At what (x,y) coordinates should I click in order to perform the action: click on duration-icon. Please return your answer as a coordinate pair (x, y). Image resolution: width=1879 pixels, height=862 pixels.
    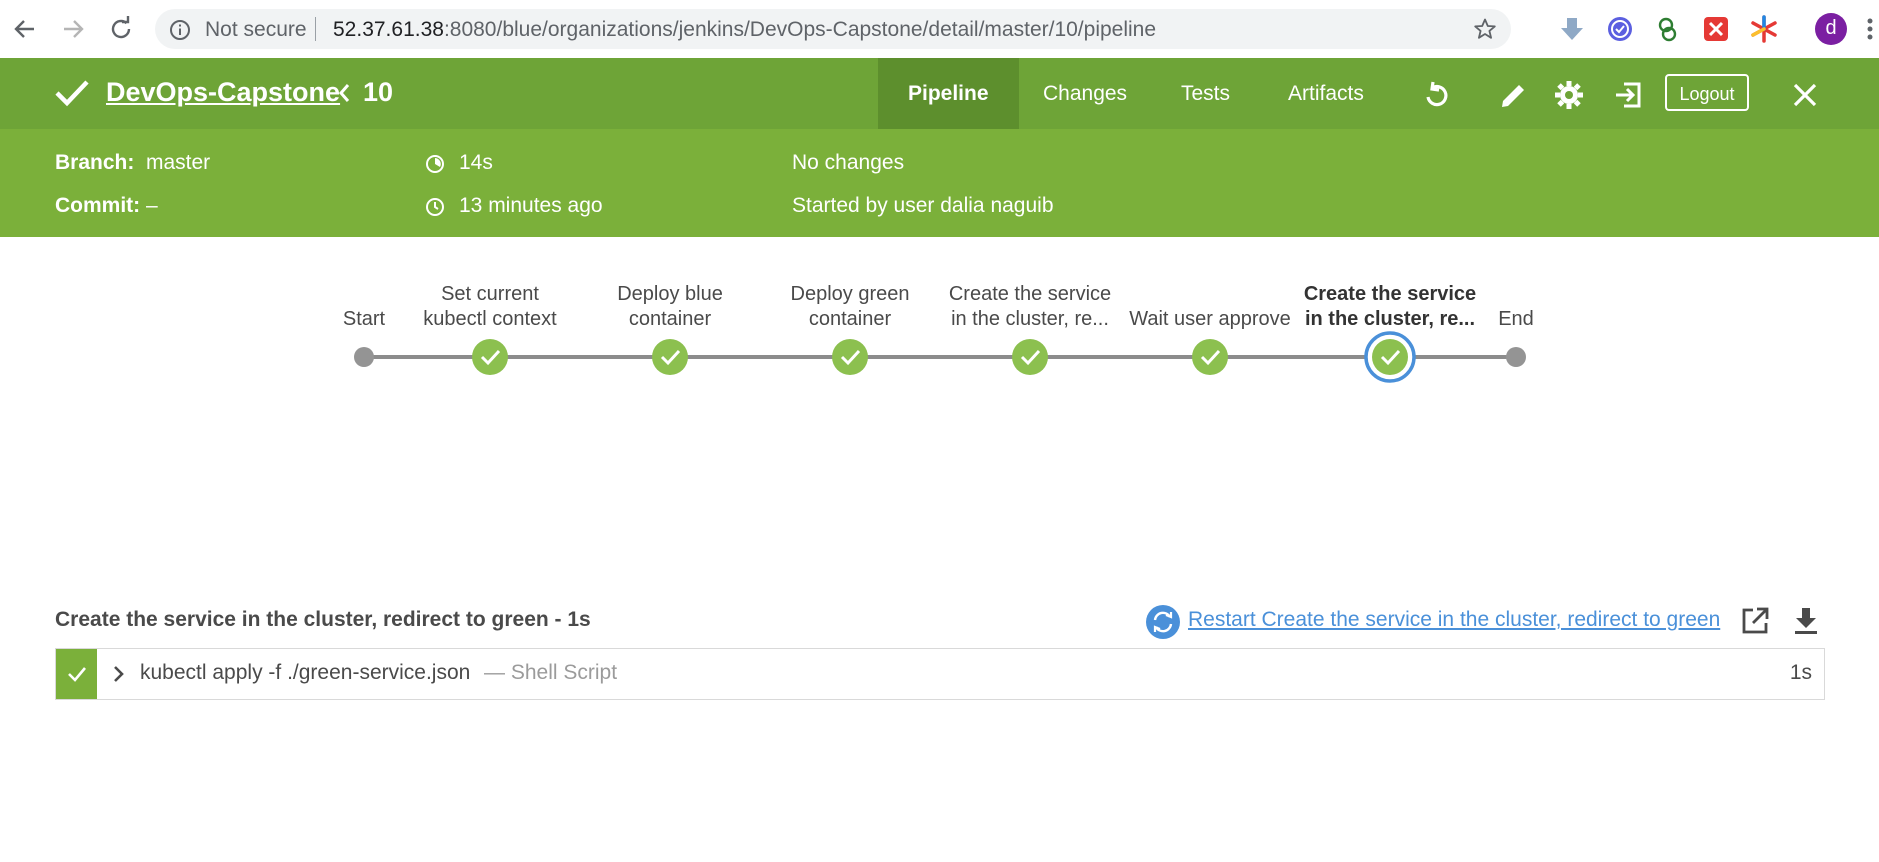
    Looking at the image, I should click on (435, 164).